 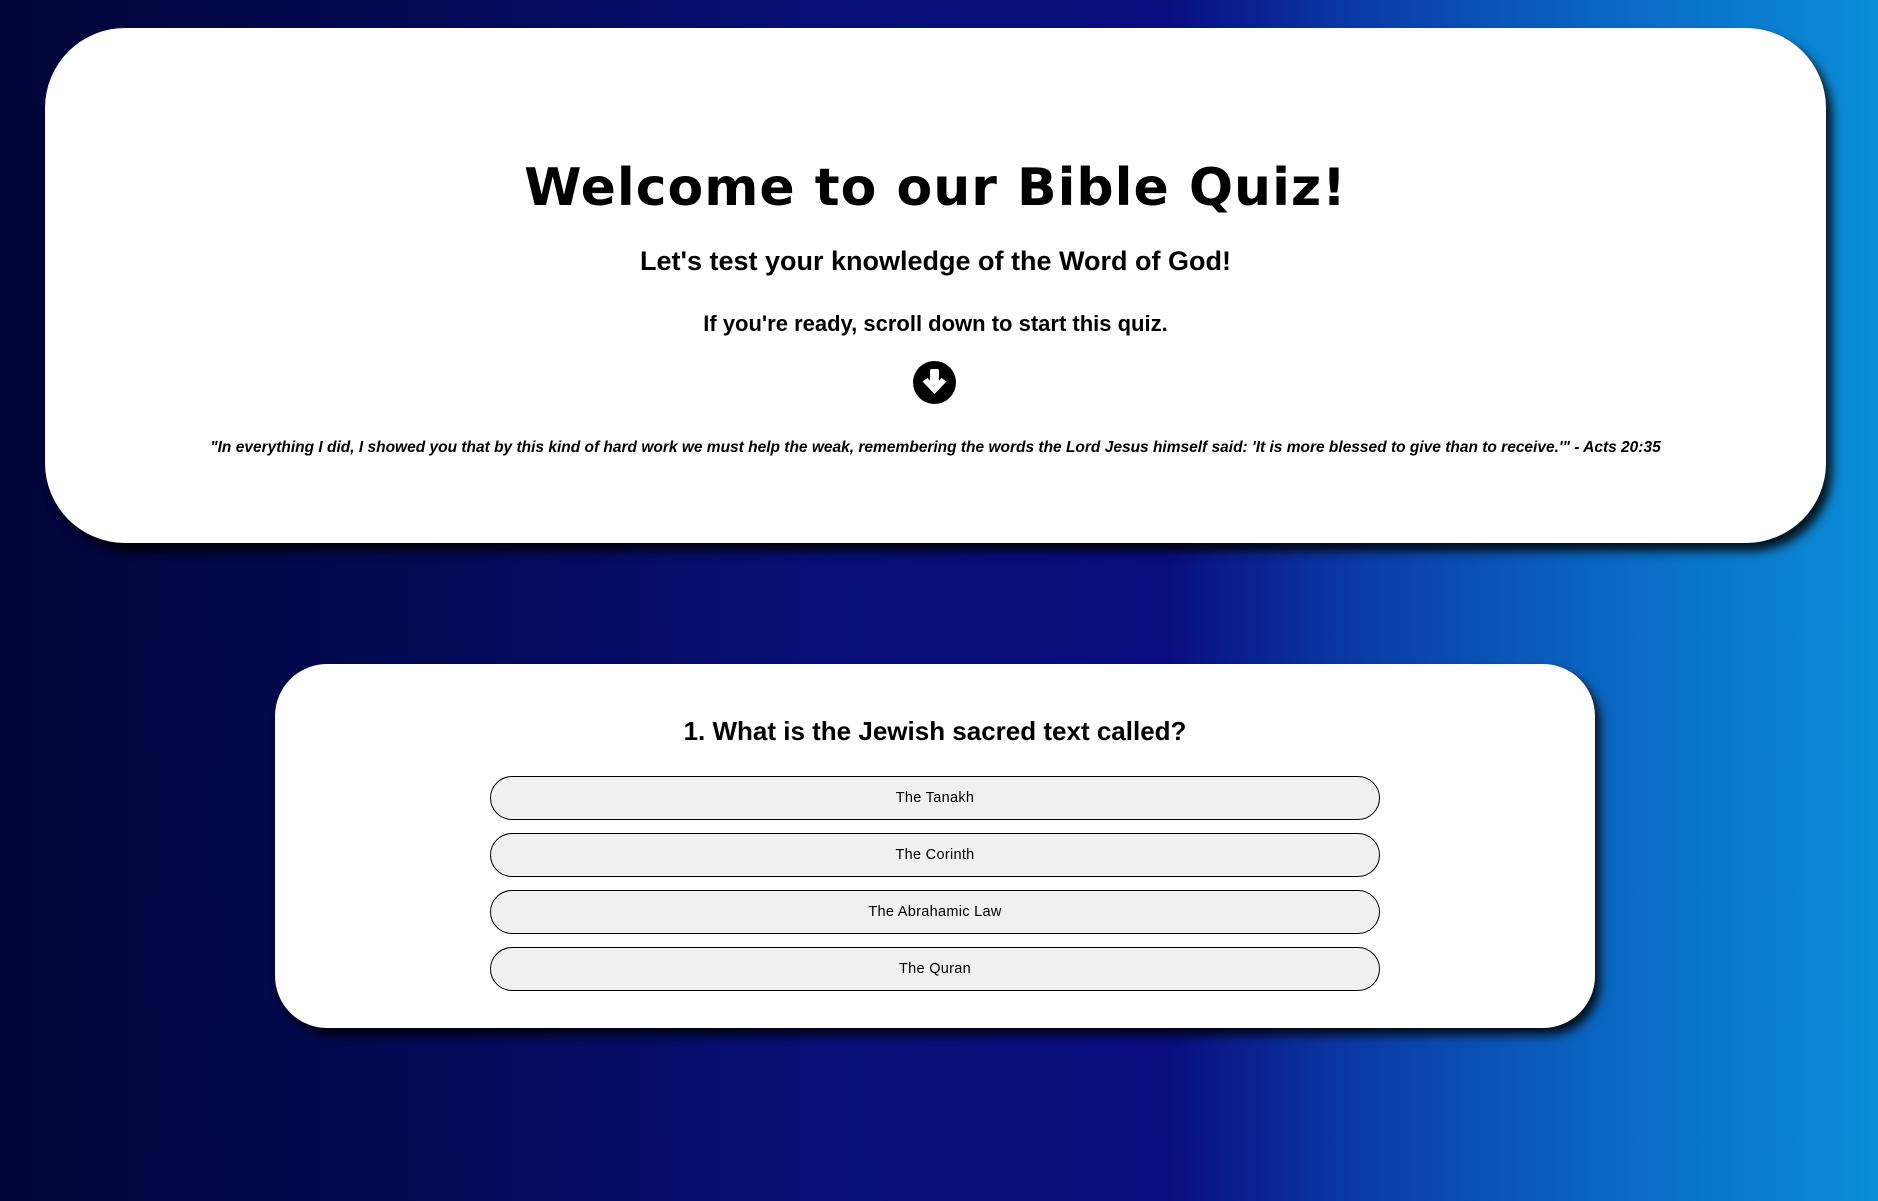 I want to click on page-title: Welcome to our Bible Quiz!, so click(x=935, y=188).